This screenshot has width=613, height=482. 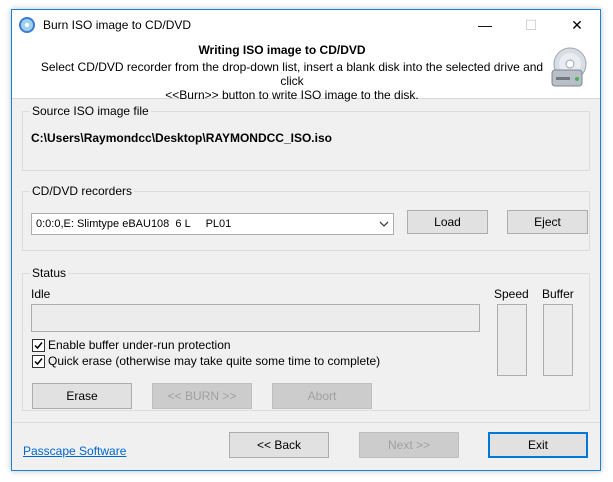 I want to click on recorder-dropdown: 0:0:0,E: Slimtype eBAU108 6 L PL01, so click(x=212, y=224).